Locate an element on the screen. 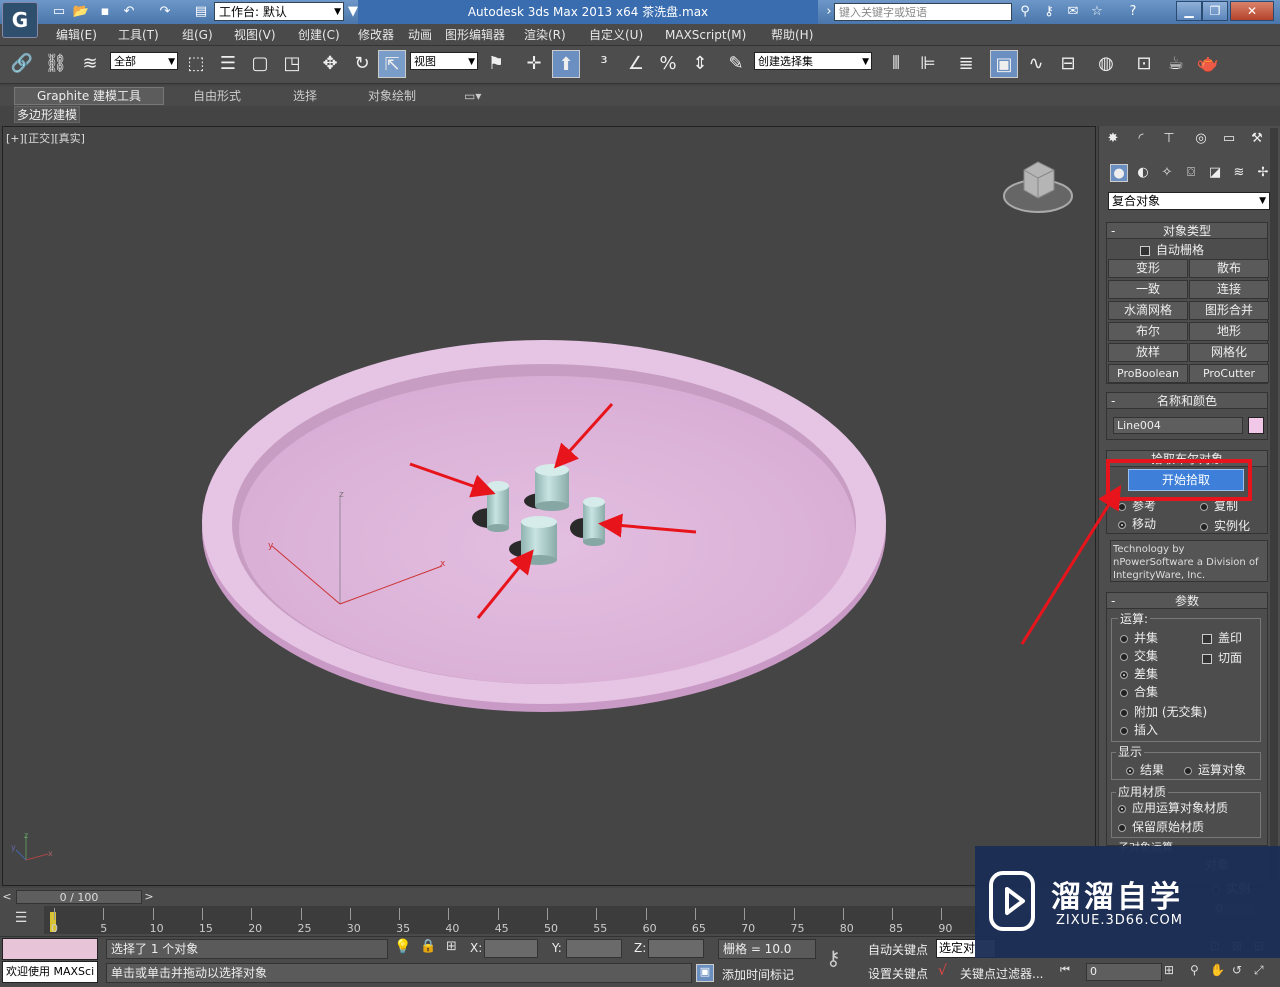 The width and height of the screenshot is (1280, 987). align-icon: ⊫ is located at coordinates (928, 64).